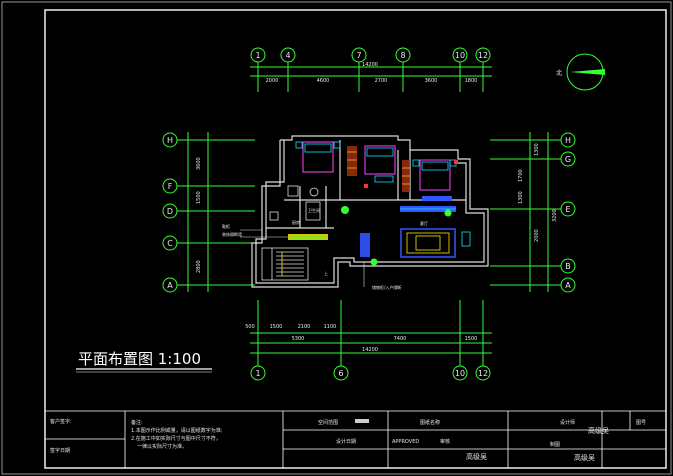 This screenshot has height=476, width=673. Describe the element at coordinates (567, 422) in the screenshot. I see `tb-designer: 设计师` at that location.